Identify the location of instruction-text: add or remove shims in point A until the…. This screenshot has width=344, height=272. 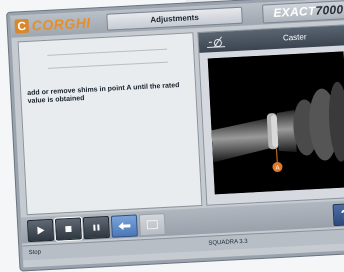
(109, 93).